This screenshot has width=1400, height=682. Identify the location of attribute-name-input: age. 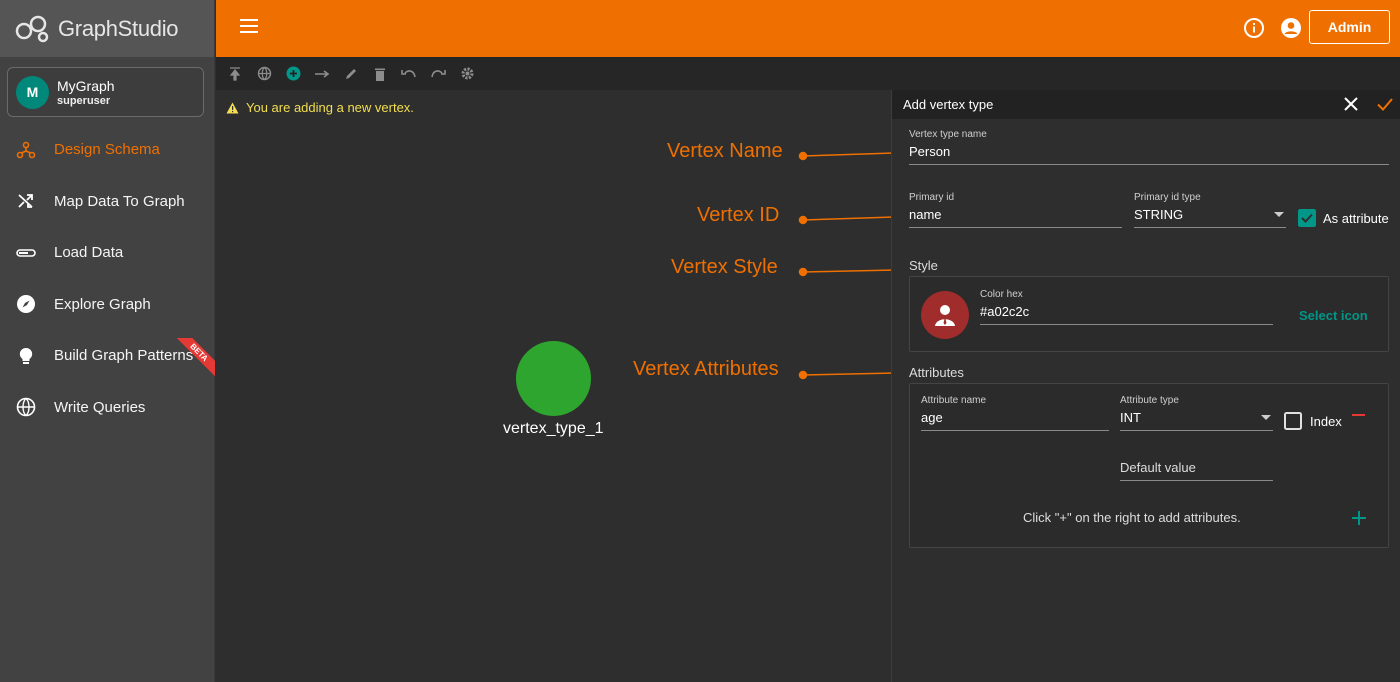
(1015, 420).